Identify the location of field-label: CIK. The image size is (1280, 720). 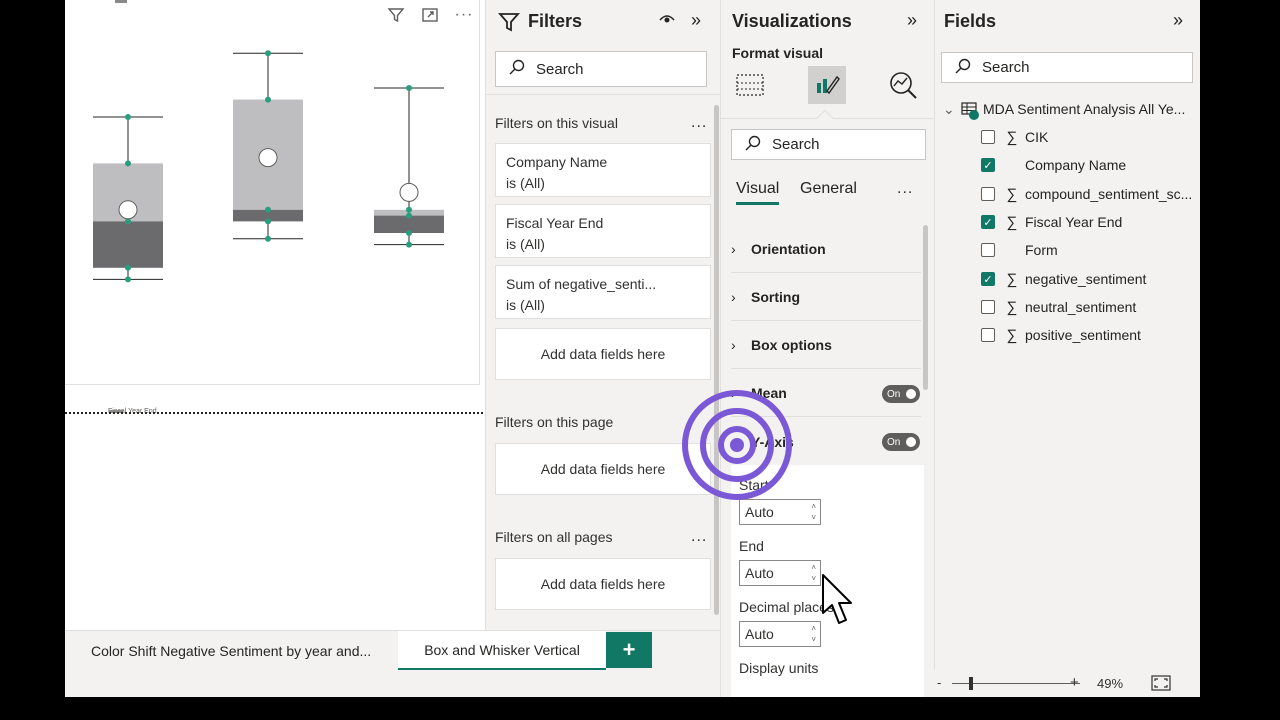
(1037, 137).